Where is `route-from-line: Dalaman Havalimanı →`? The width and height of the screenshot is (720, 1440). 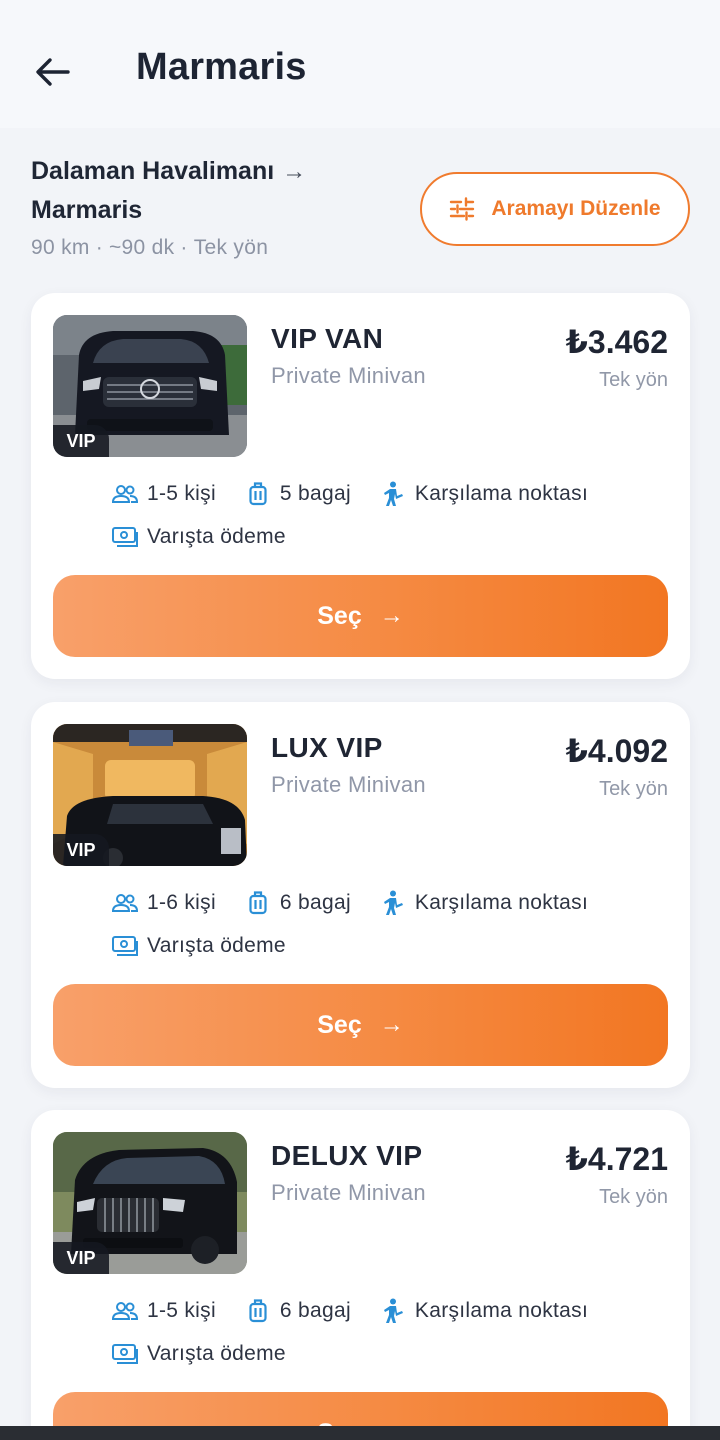
route-from-line: Dalaman Havalimanı → is located at coordinates (196, 171).